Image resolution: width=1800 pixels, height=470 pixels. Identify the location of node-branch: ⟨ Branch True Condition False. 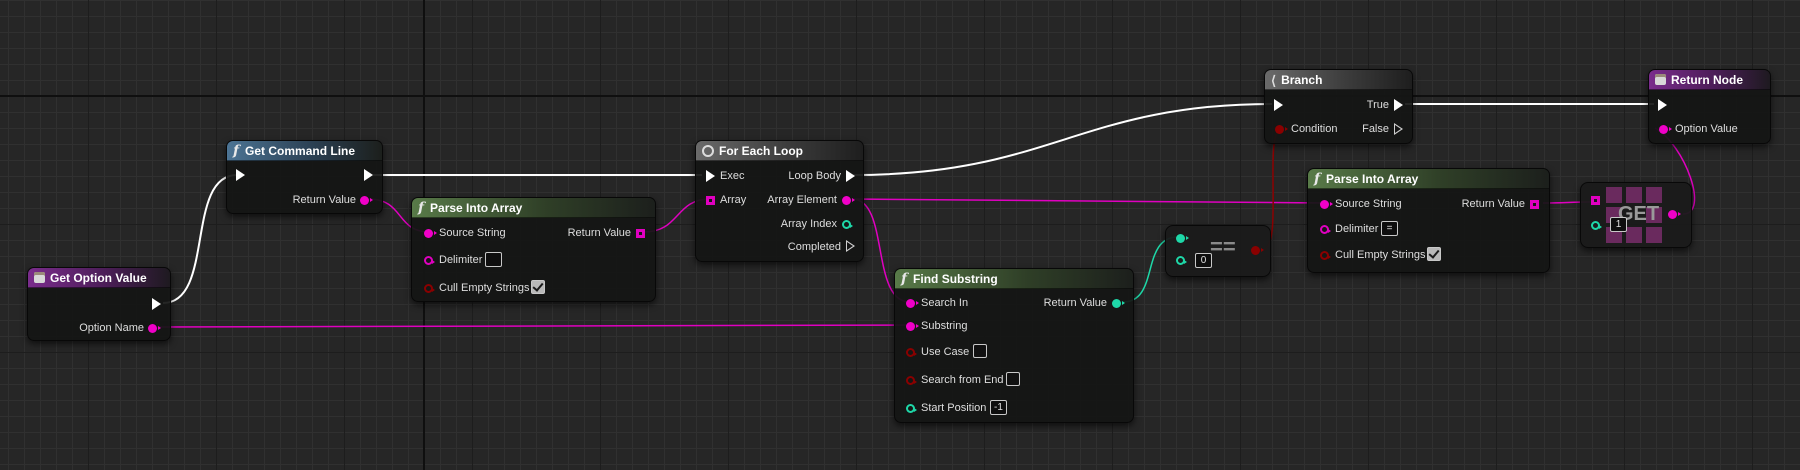
(1338, 106).